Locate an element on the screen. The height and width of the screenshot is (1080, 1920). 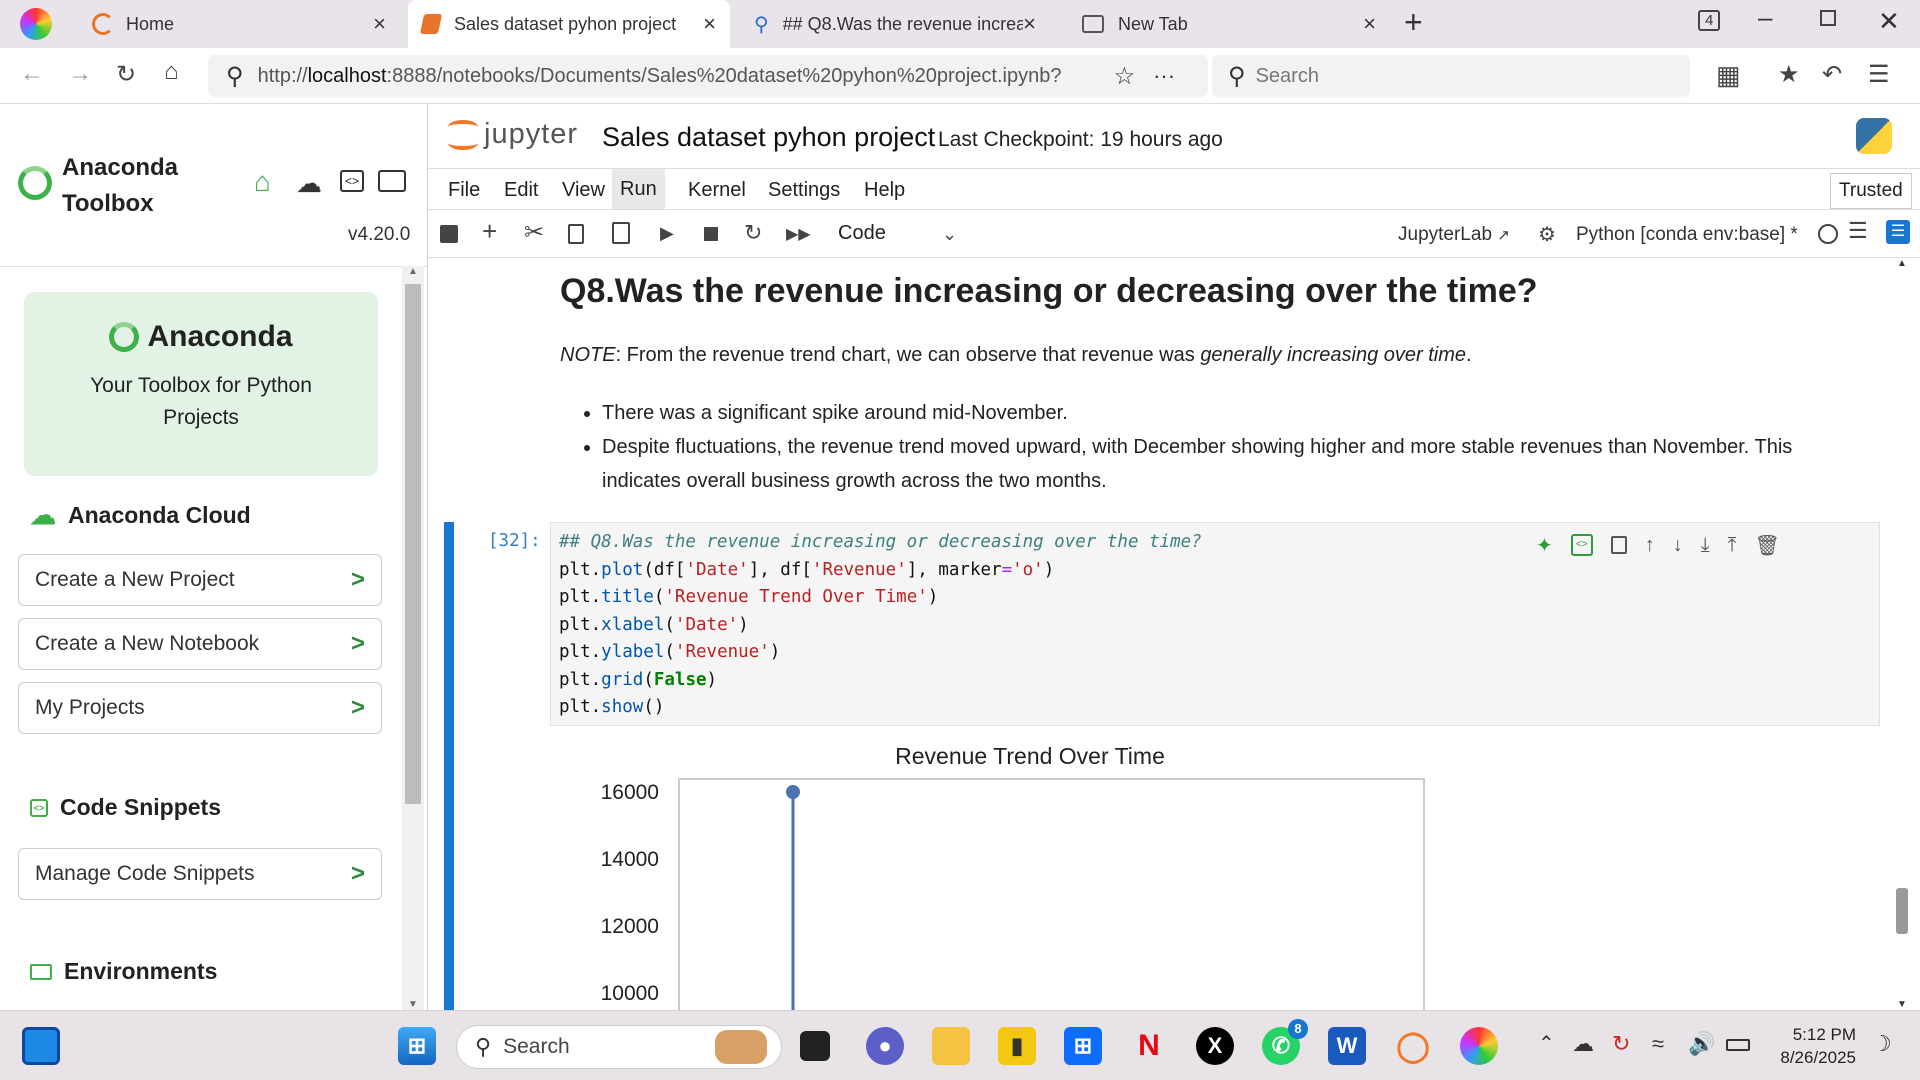
paste-icon is located at coordinates (621, 233).